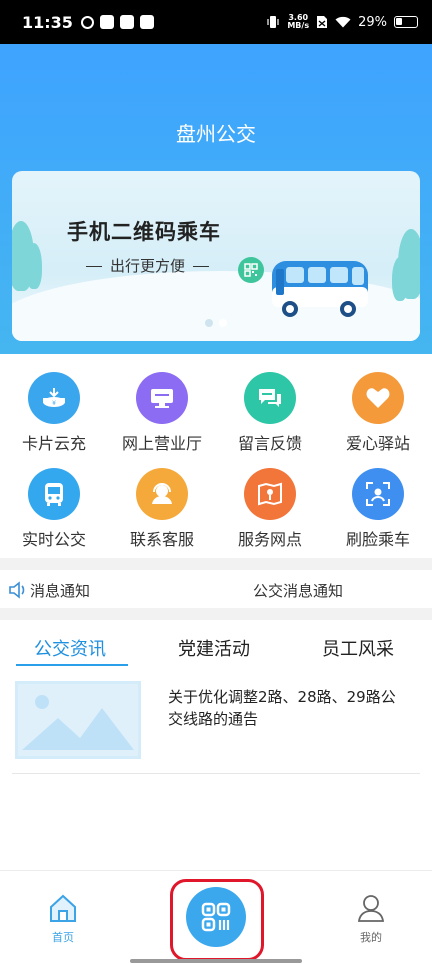 The height and width of the screenshot is (964, 432). I want to click on service-label: 网上营业厅, so click(161, 443).